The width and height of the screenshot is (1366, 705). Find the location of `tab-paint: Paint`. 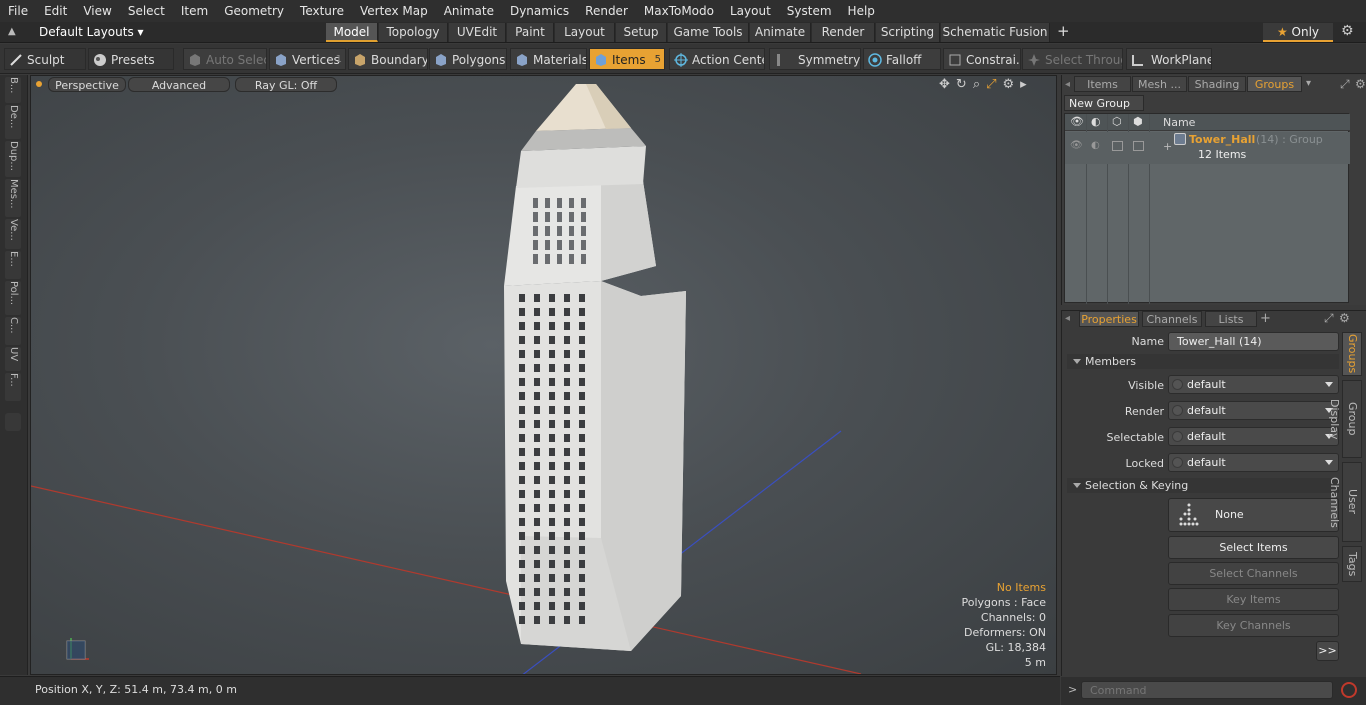

tab-paint: Paint is located at coordinates (530, 32).